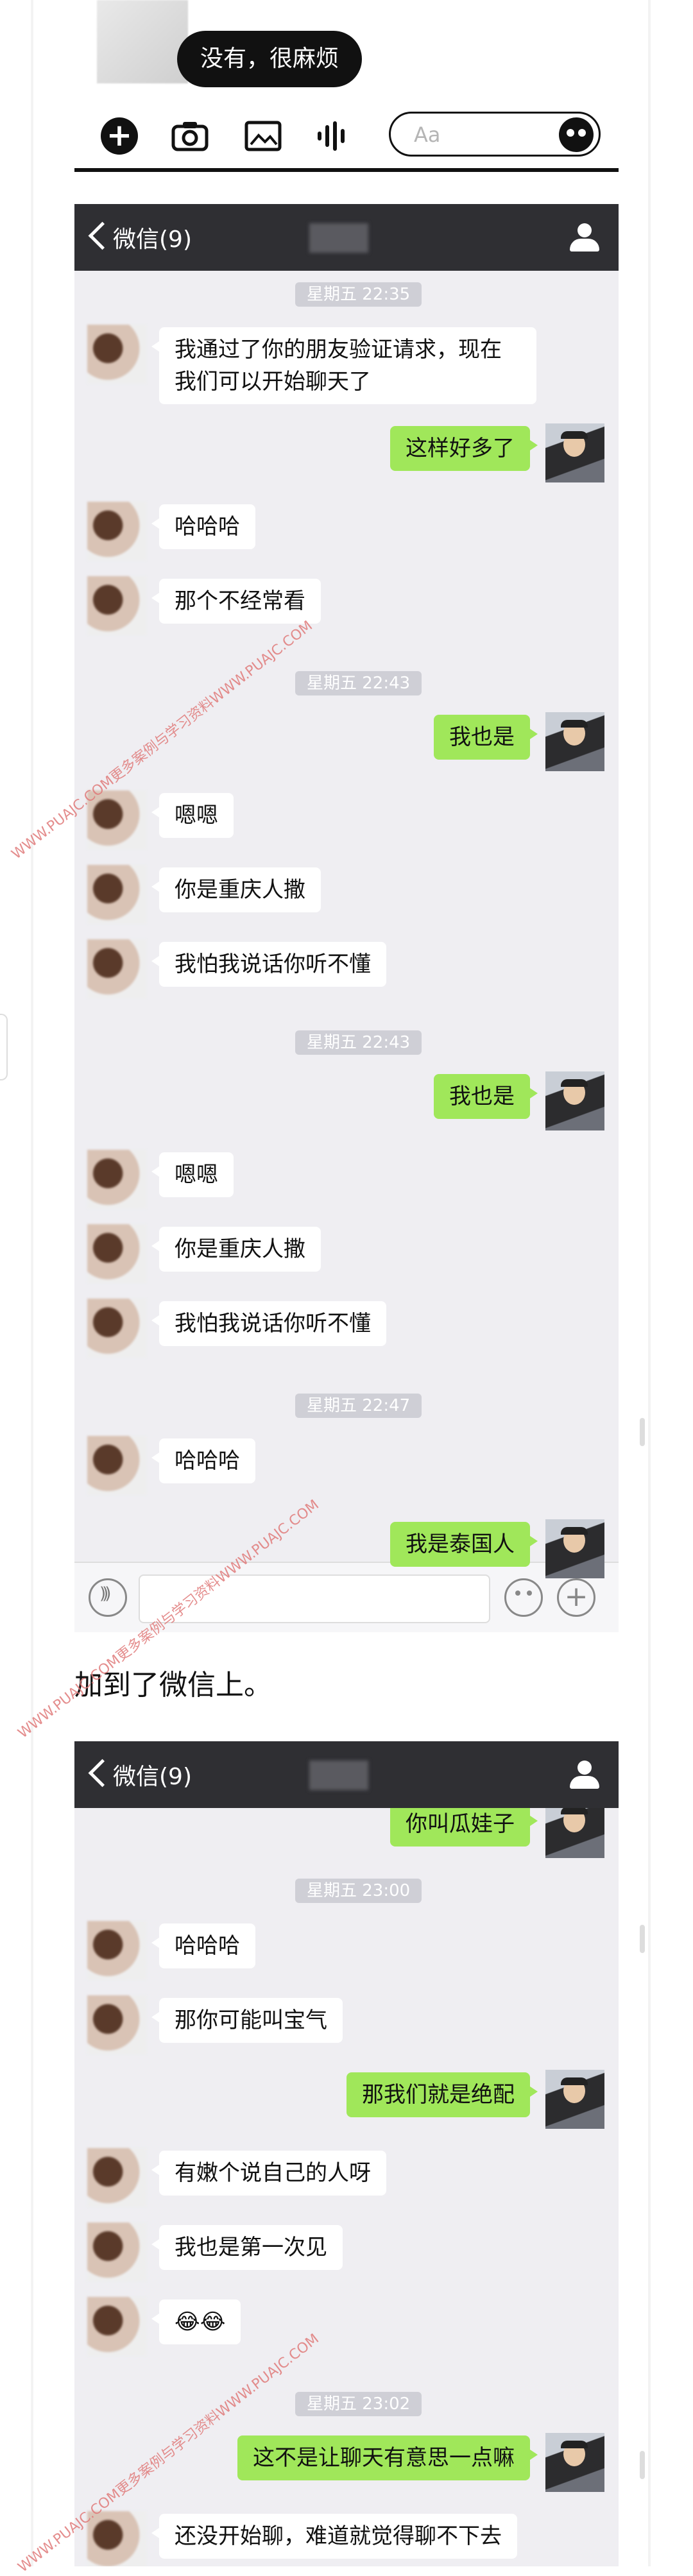  Describe the element at coordinates (190, 136) in the screenshot. I see `camera-icon` at that location.